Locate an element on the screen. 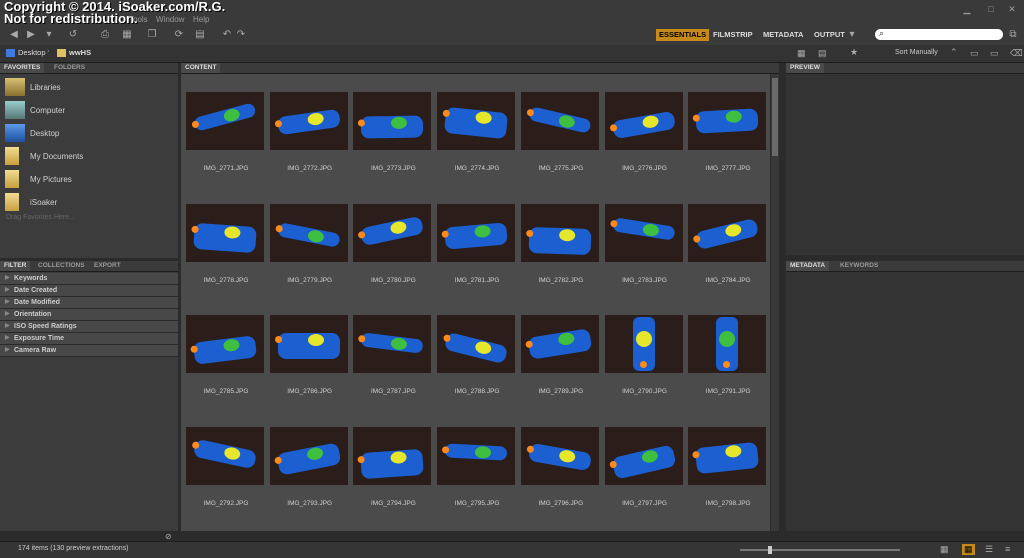  thumbnail: IMG_2779.JPG is located at coordinates (308, 249).